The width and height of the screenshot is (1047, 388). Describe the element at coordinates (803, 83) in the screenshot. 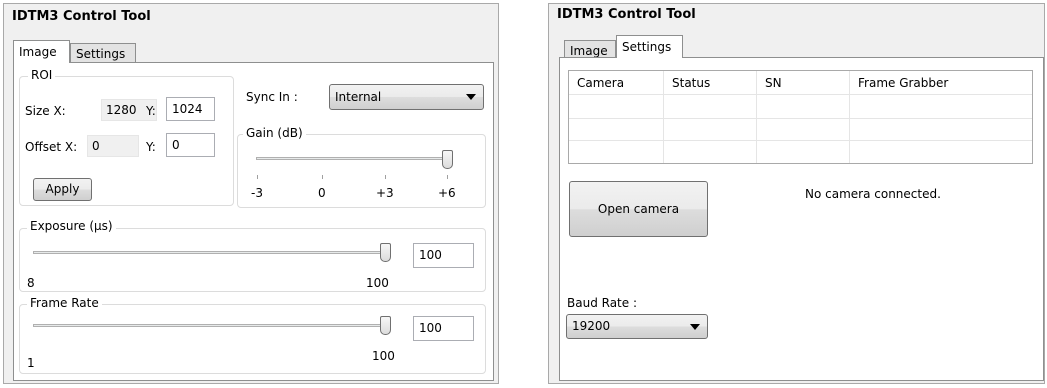

I see `column-header-sn: SN` at that location.